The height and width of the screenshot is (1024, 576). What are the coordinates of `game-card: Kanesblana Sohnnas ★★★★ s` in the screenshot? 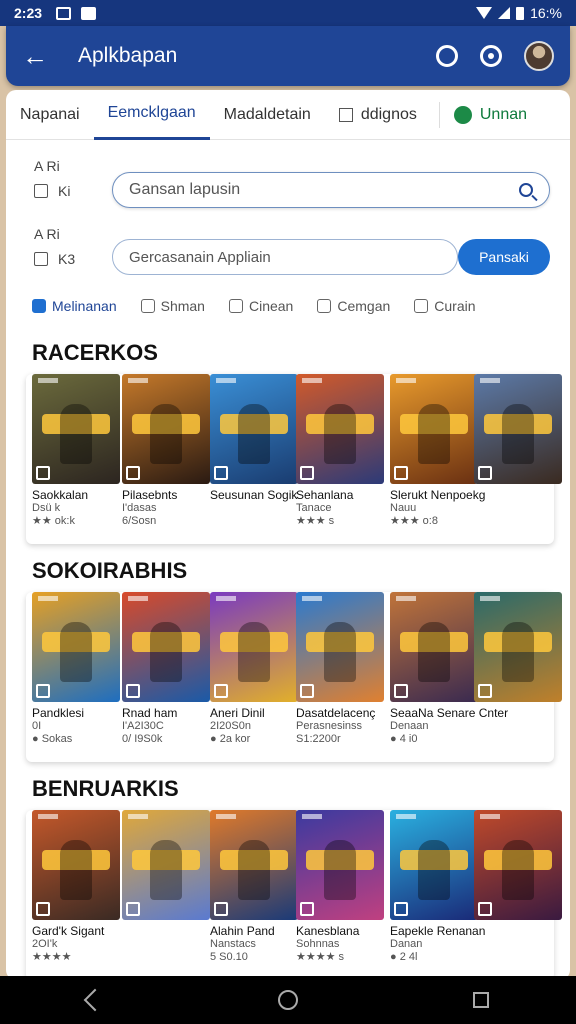 It's located at (340, 895).